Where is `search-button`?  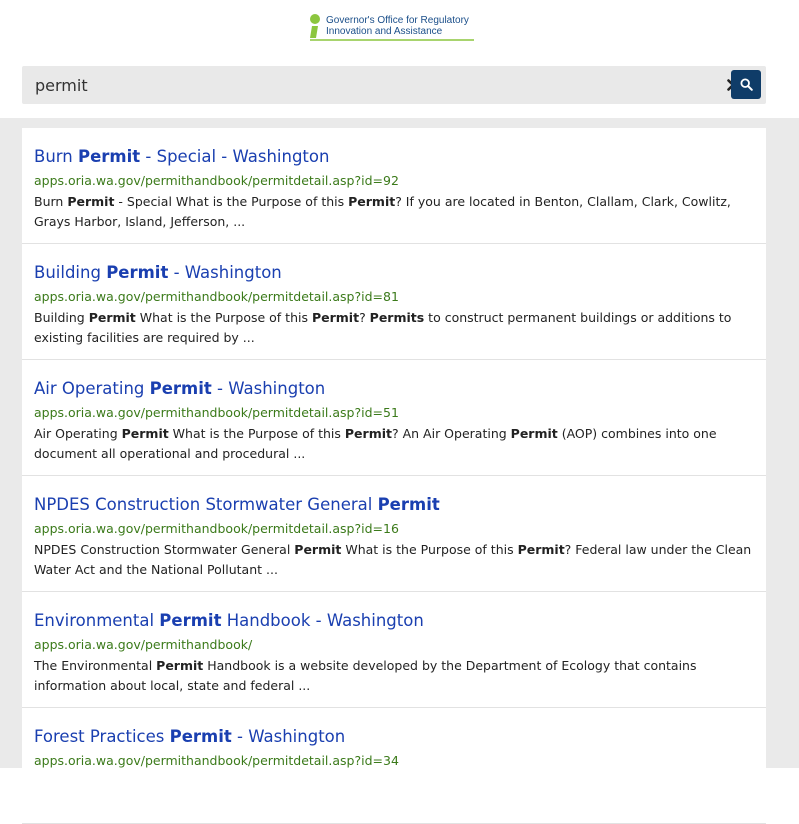 search-button is located at coordinates (746, 84).